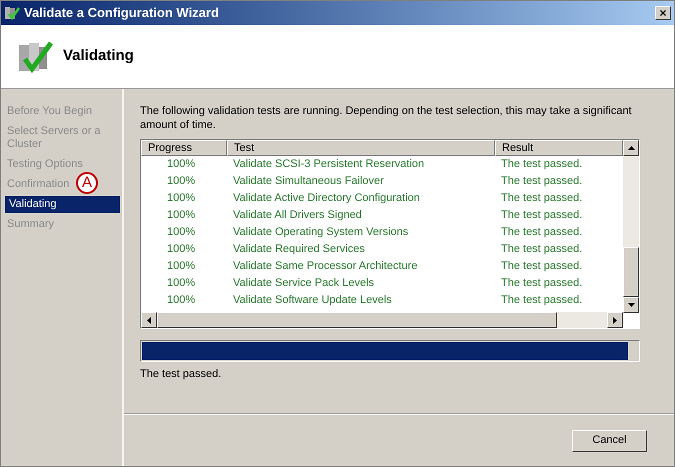  Describe the element at coordinates (615, 320) in the screenshot. I see `right-arrow-icon` at that location.